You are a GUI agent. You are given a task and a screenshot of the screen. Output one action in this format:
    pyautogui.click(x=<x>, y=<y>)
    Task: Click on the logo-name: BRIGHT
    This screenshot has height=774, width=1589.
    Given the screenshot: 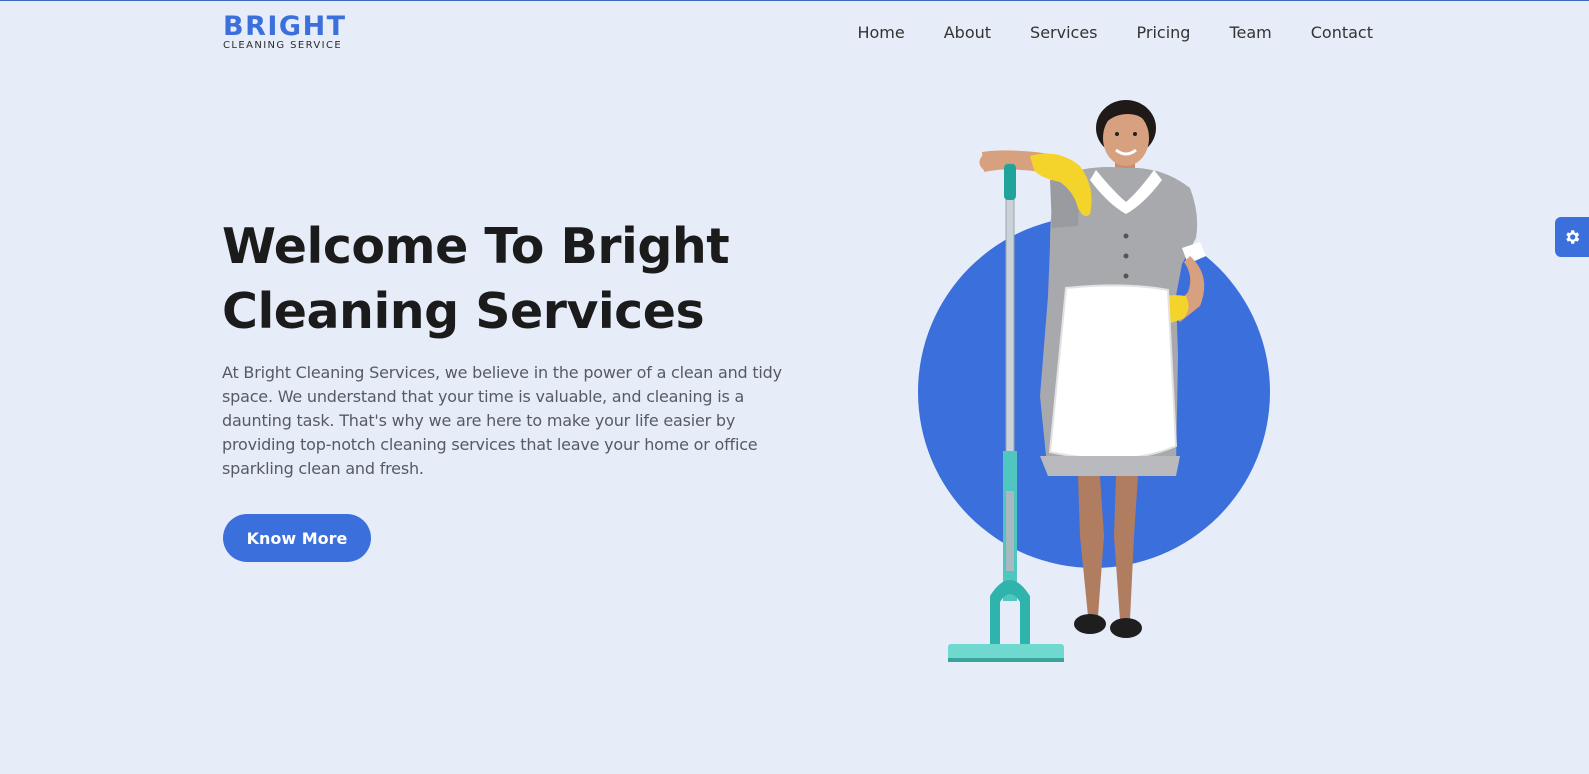 What is the action you would take?
    pyautogui.click(x=285, y=26)
    